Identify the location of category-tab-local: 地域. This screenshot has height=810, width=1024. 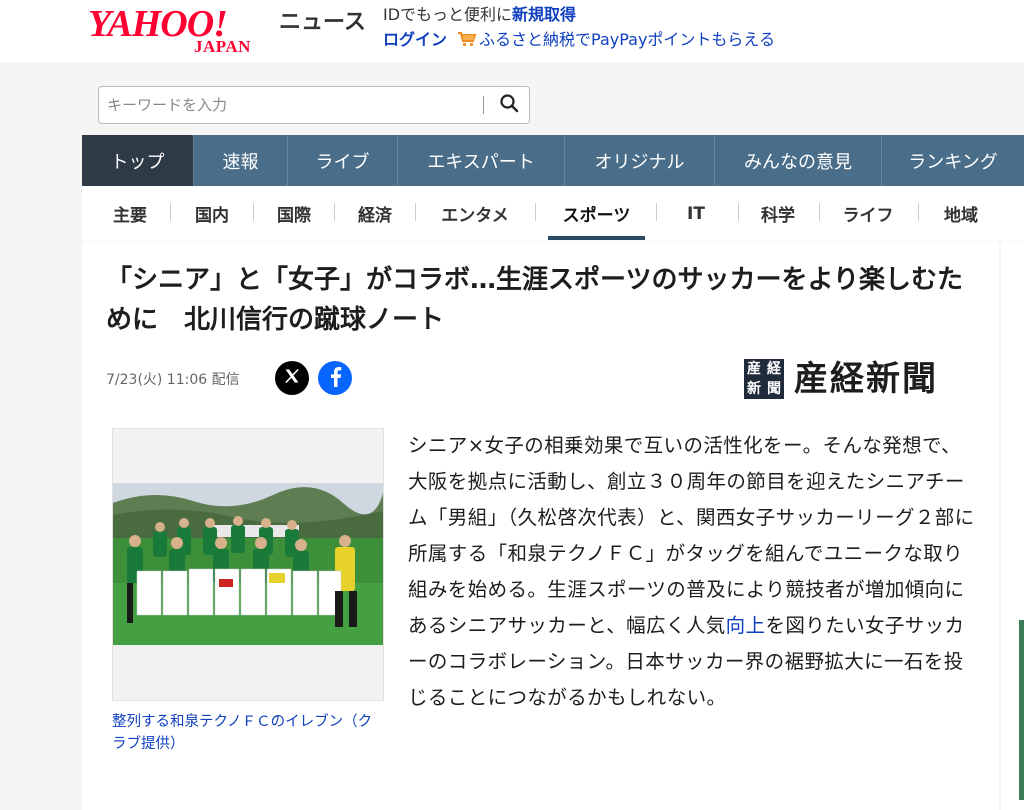
(961, 213).